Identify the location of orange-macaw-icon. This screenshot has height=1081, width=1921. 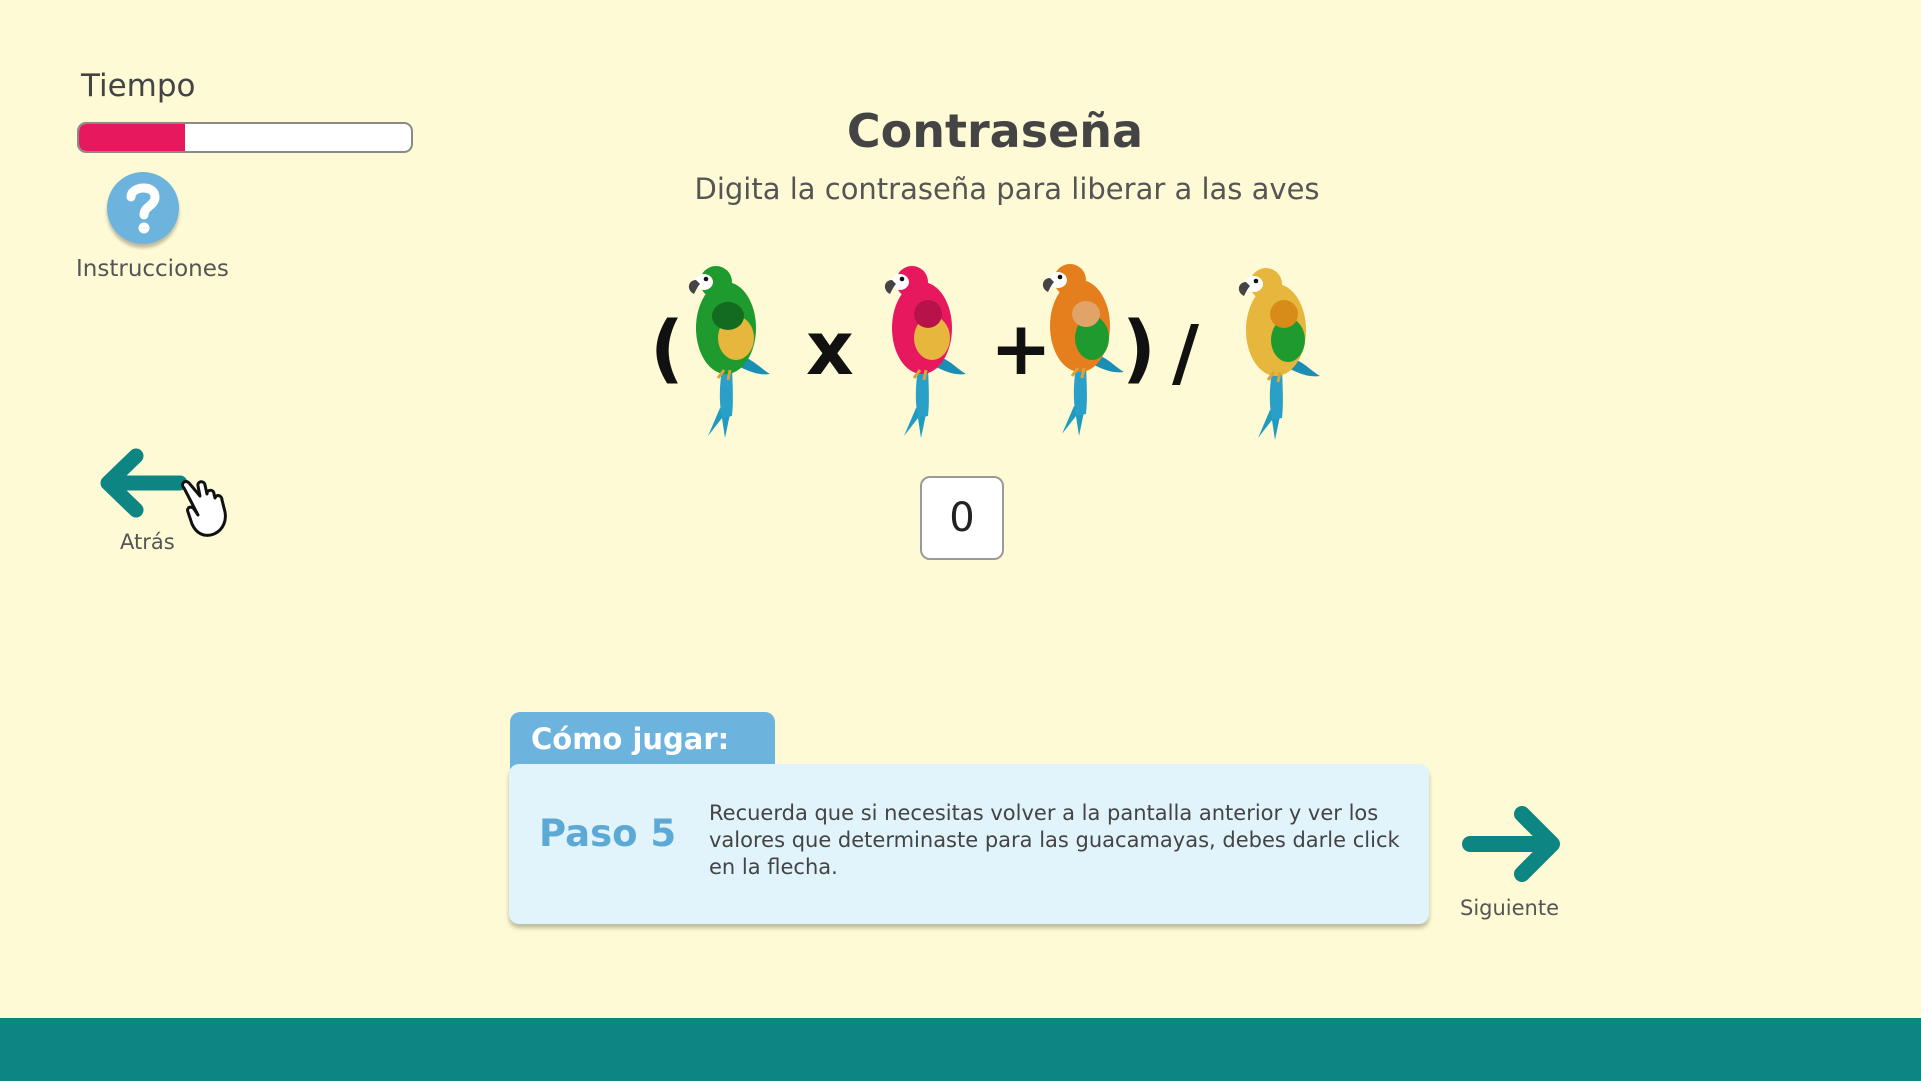
(1083, 350).